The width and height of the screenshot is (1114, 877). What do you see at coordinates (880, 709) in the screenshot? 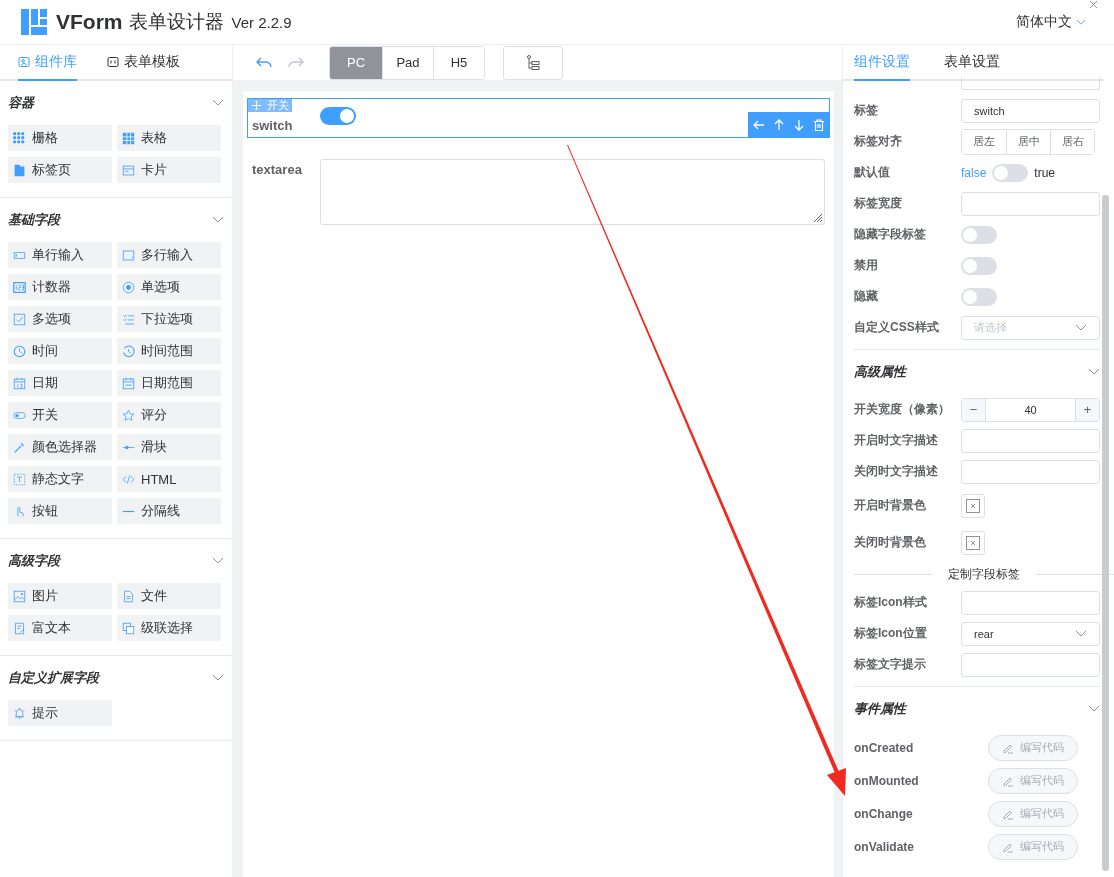
I see `section-title: 事件属性` at bounding box center [880, 709].